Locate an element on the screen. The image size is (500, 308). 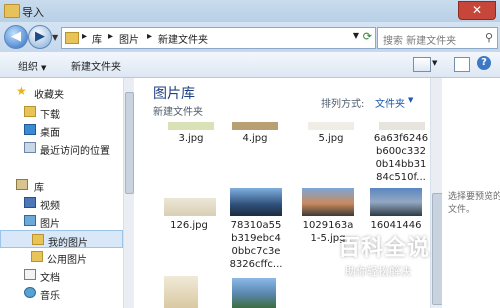
arrange-by-label: 排列方式: is located at coordinates (343, 104).